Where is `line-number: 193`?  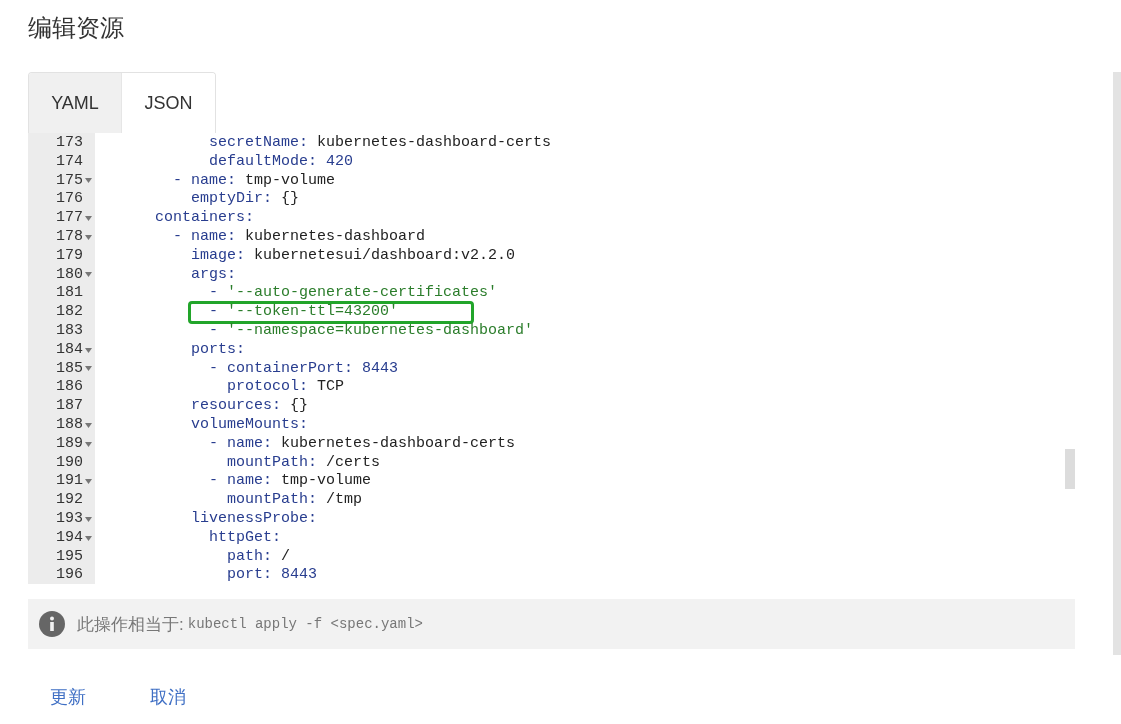
line-number: 193 is located at coordinates (69, 519).